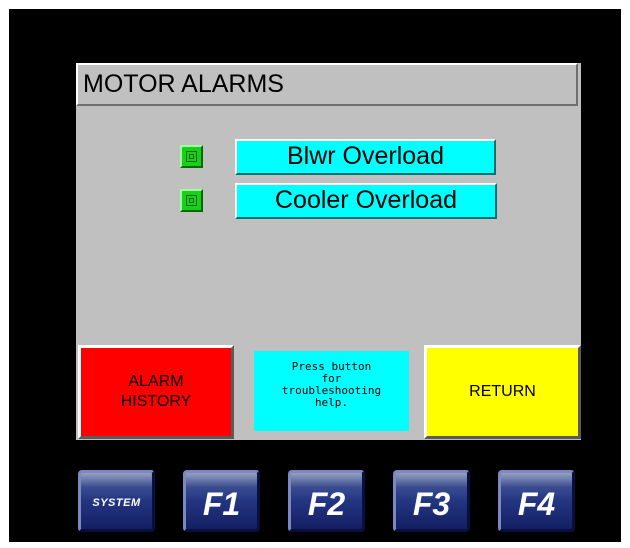 The height and width of the screenshot is (548, 630). Describe the element at coordinates (366, 201) in the screenshot. I see `cooler-overload-label: Cooler Overload` at that location.